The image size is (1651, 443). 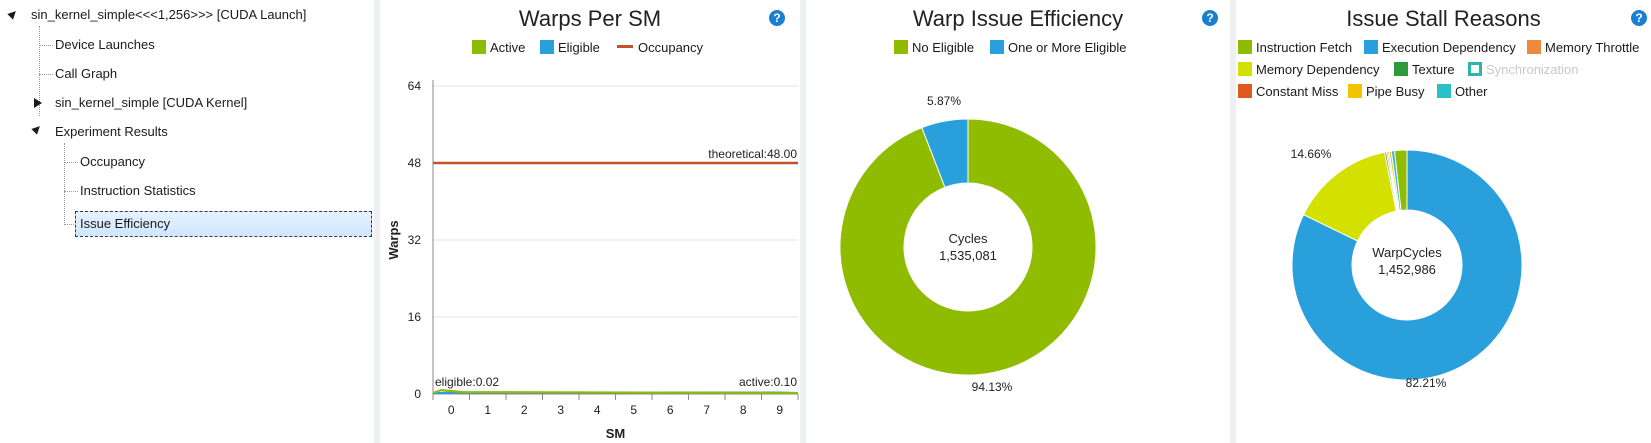 I want to click on x-tick-label: 4, so click(x=597, y=410).